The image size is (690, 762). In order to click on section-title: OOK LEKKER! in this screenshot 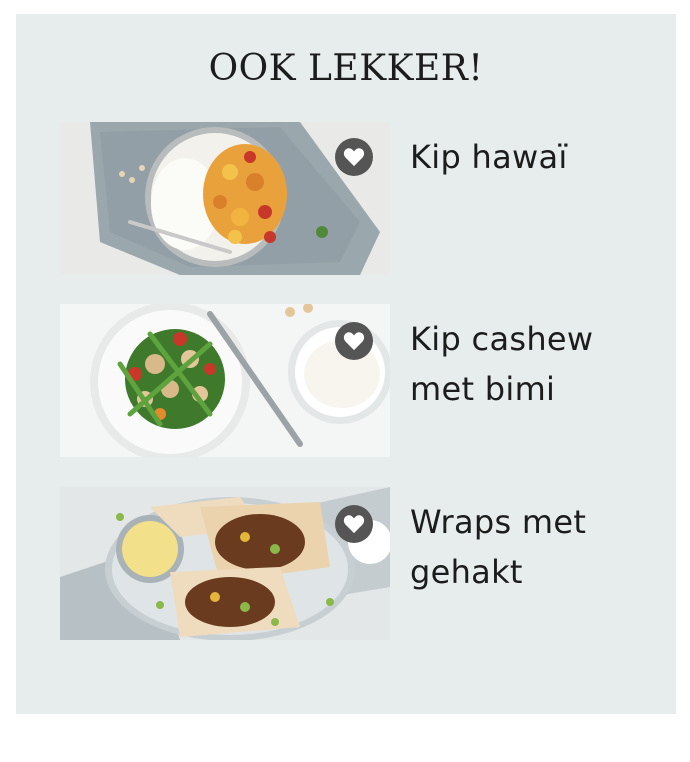, I will do `click(346, 68)`.